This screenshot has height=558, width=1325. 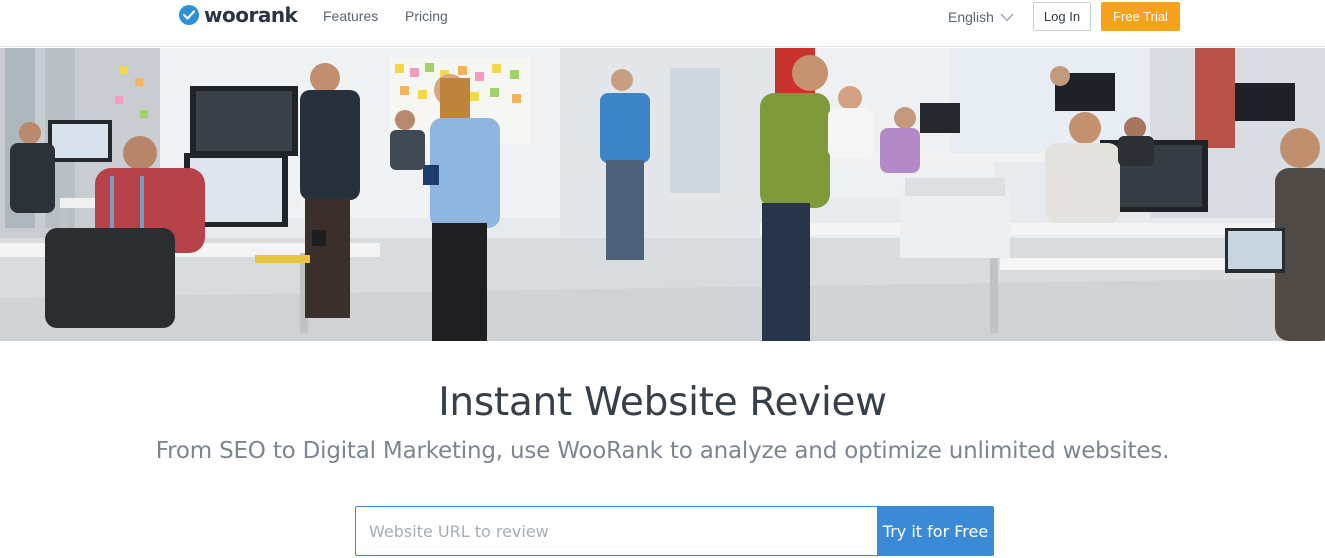 I want to click on nav-features-link: Features, so click(x=350, y=16).